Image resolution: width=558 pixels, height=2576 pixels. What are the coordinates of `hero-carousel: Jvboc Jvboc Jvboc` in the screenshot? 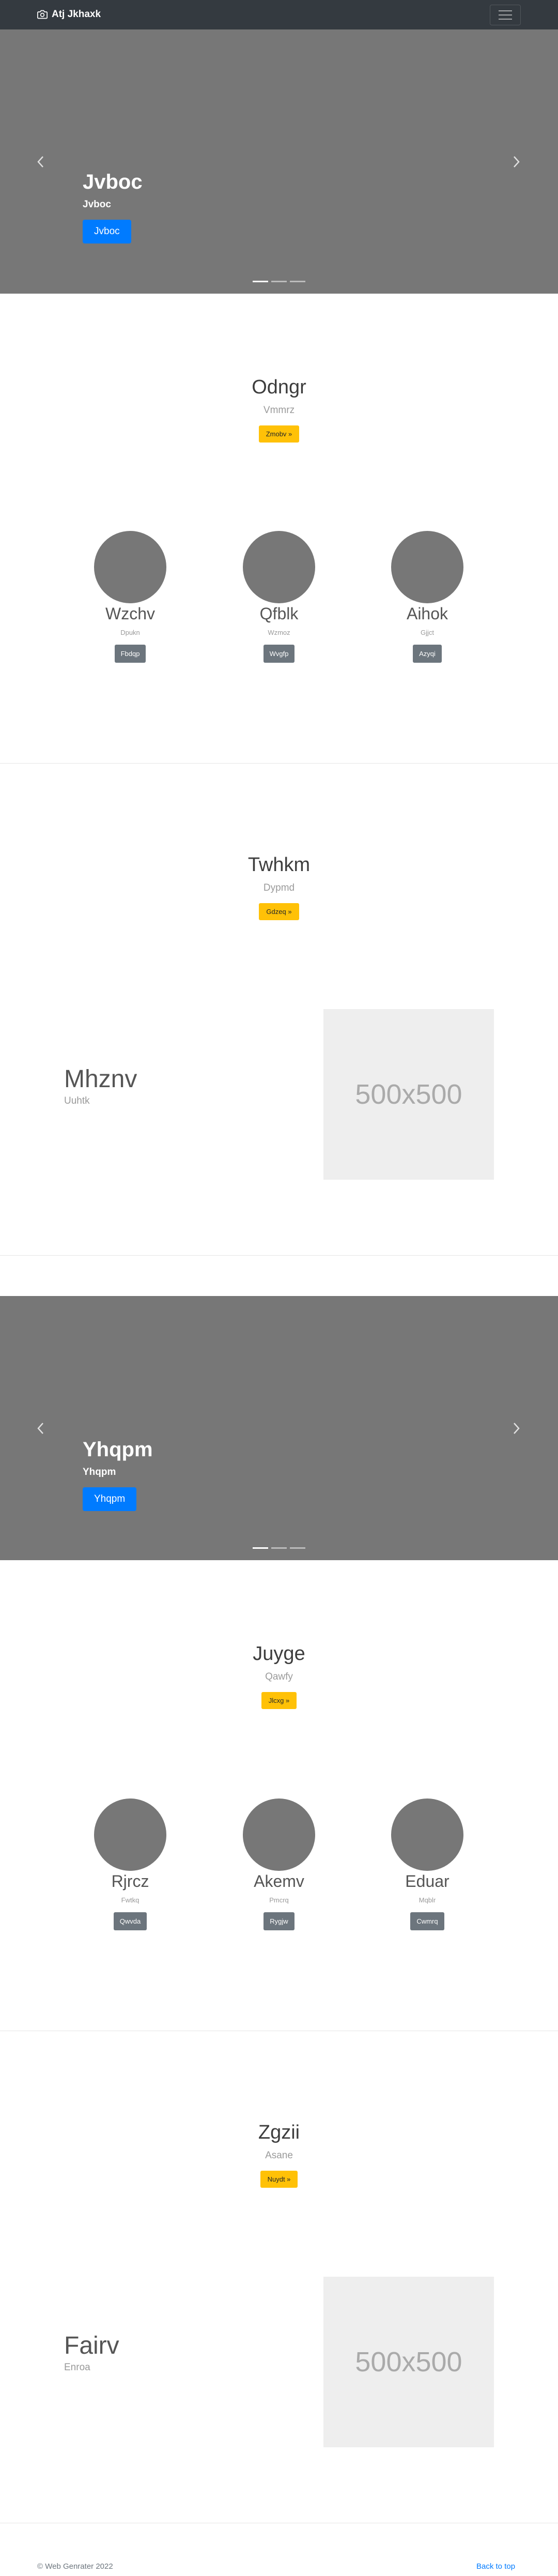 It's located at (279, 161).